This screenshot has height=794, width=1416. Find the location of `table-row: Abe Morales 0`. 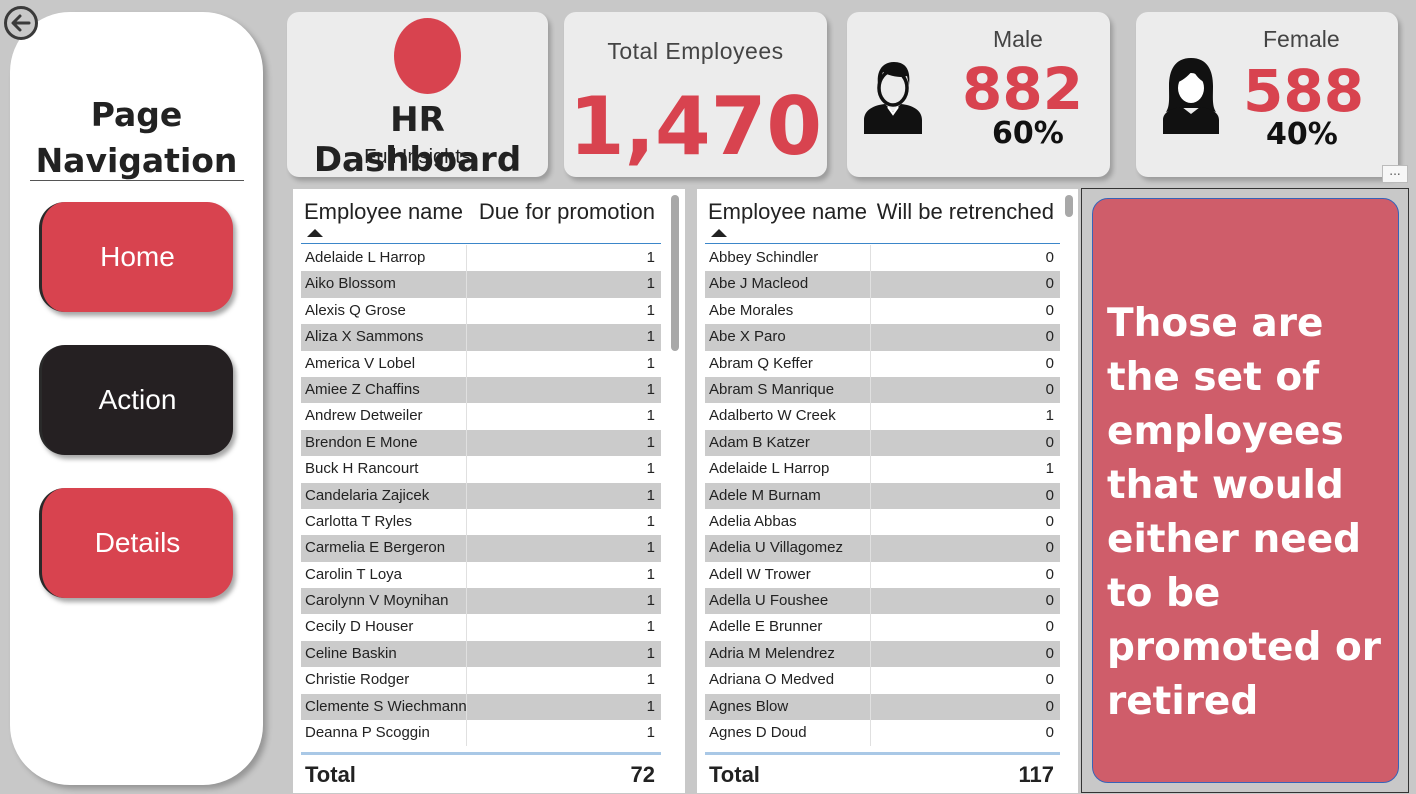

table-row: Abe Morales 0 is located at coordinates (882, 311).